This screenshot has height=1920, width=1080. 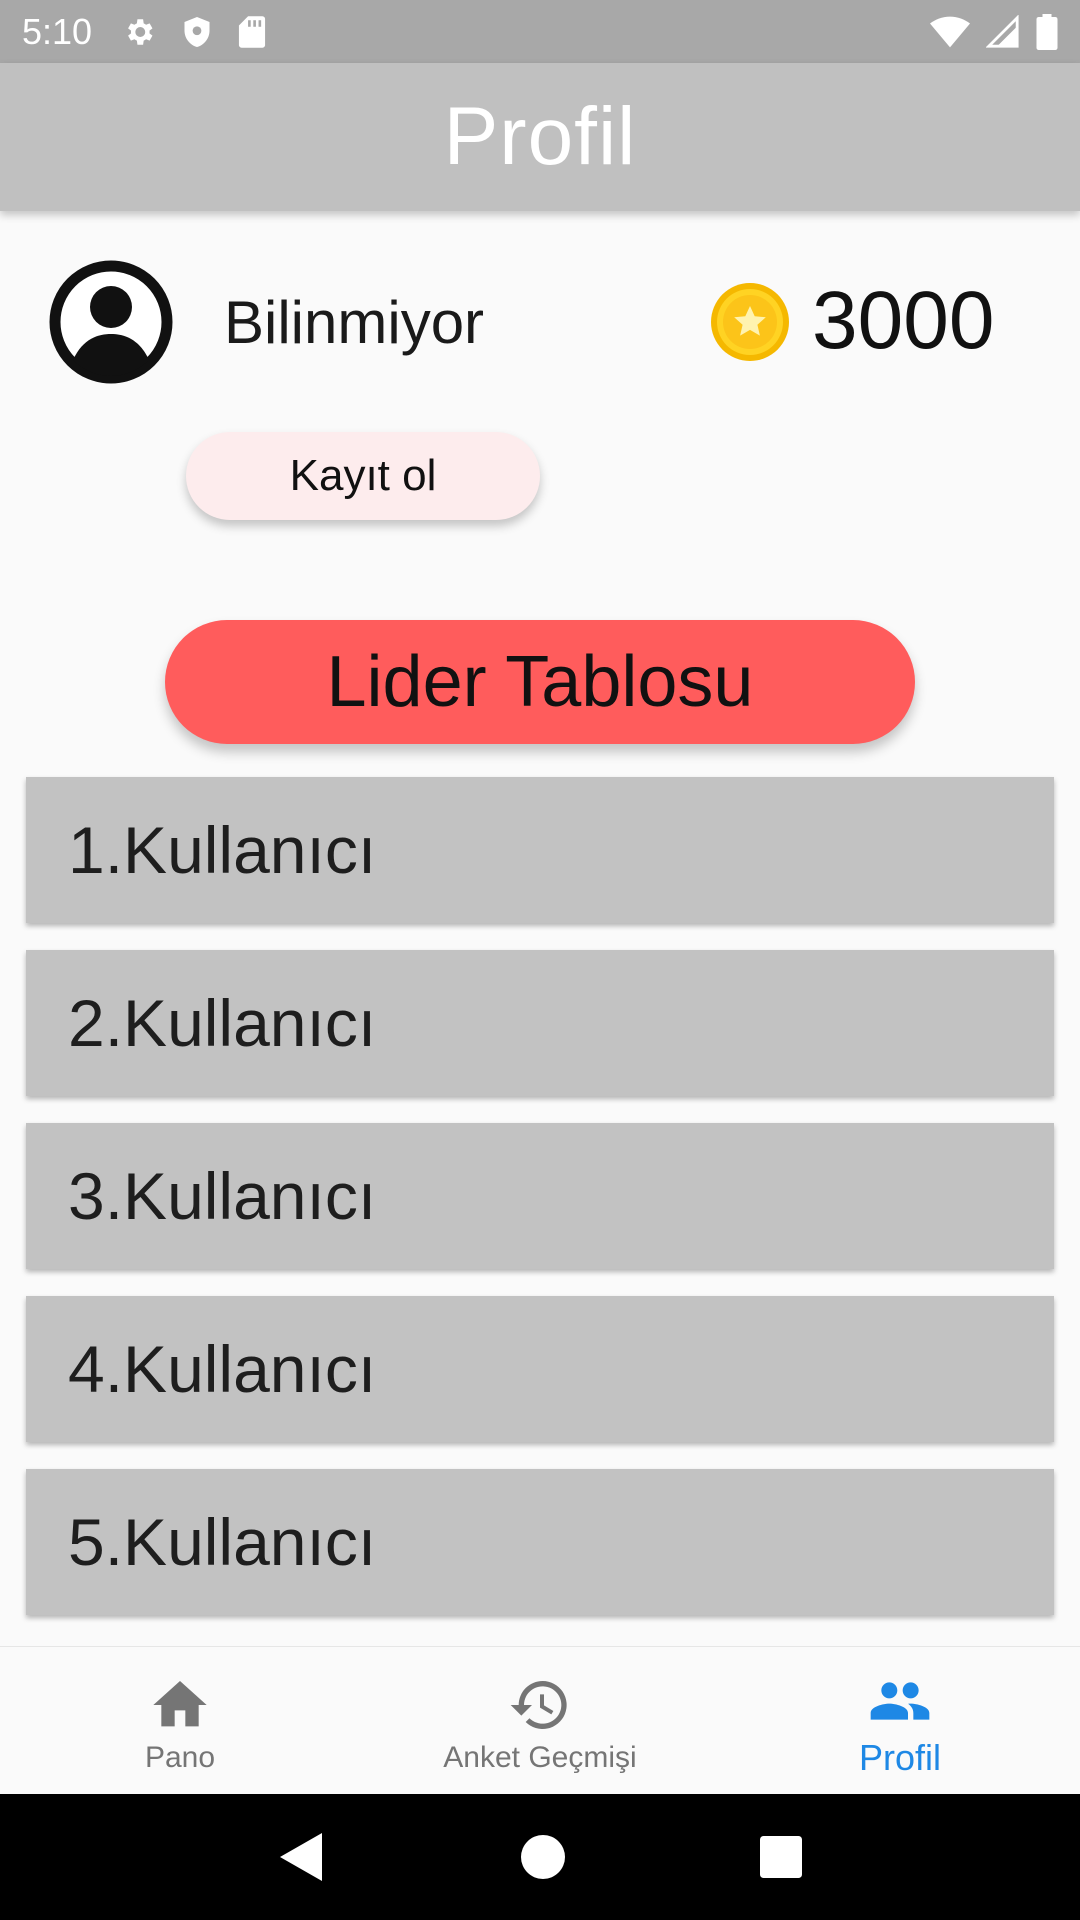 What do you see at coordinates (540, 850) in the screenshot?
I see `leaderboard-row: 1.Kullanıcı` at bounding box center [540, 850].